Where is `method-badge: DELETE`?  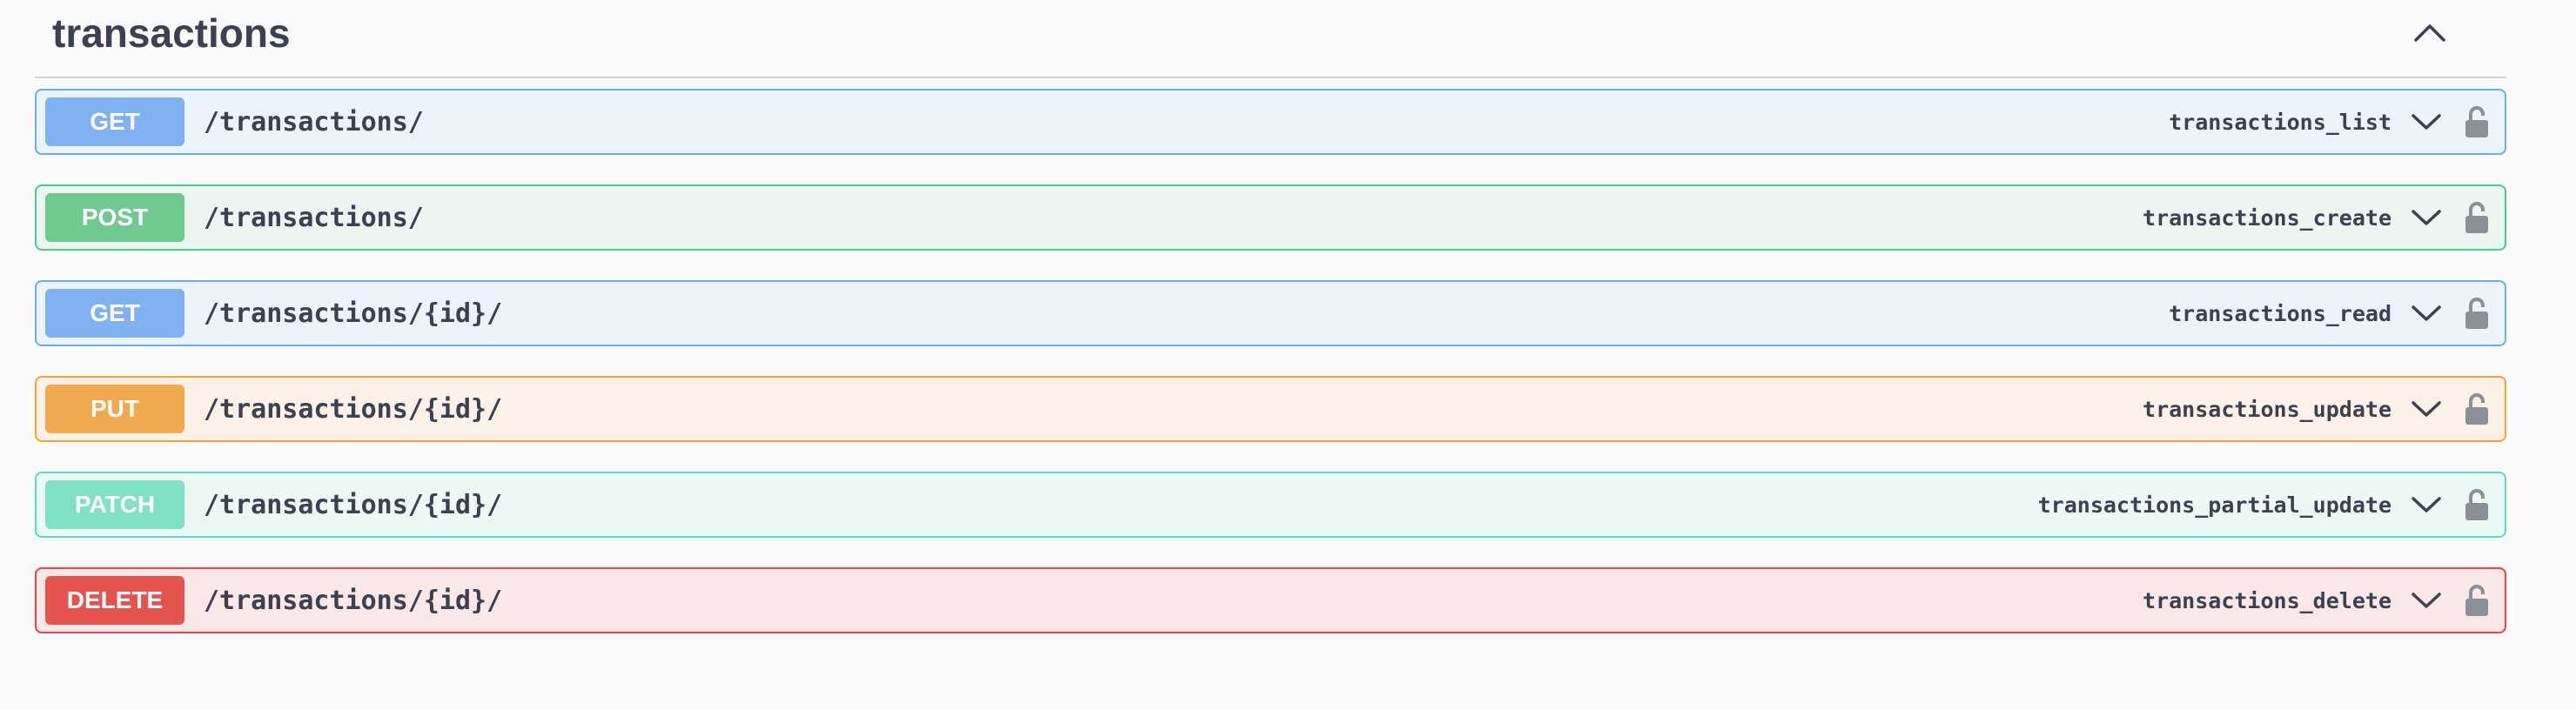
method-badge: DELETE is located at coordinates (114, 601).